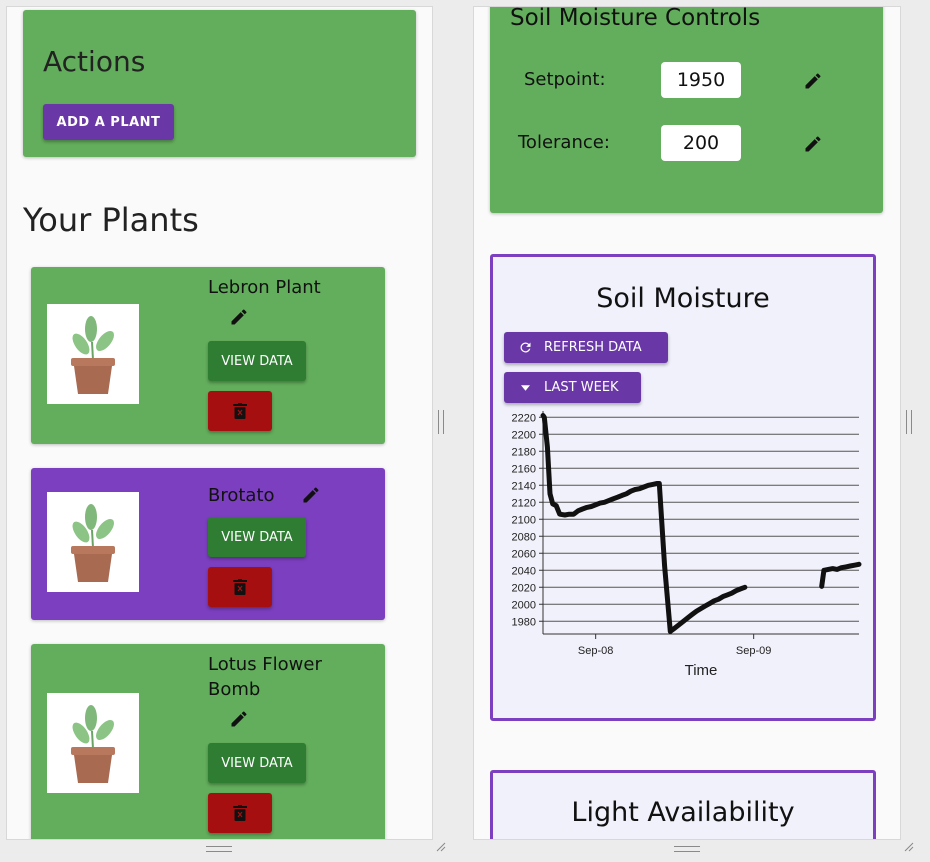 This screenshot has height=862, width=930. What do you see at coordinates (524, 486) in the screenshot?
I see `y-tick-label: 2140` at bounding box center [524, 486].